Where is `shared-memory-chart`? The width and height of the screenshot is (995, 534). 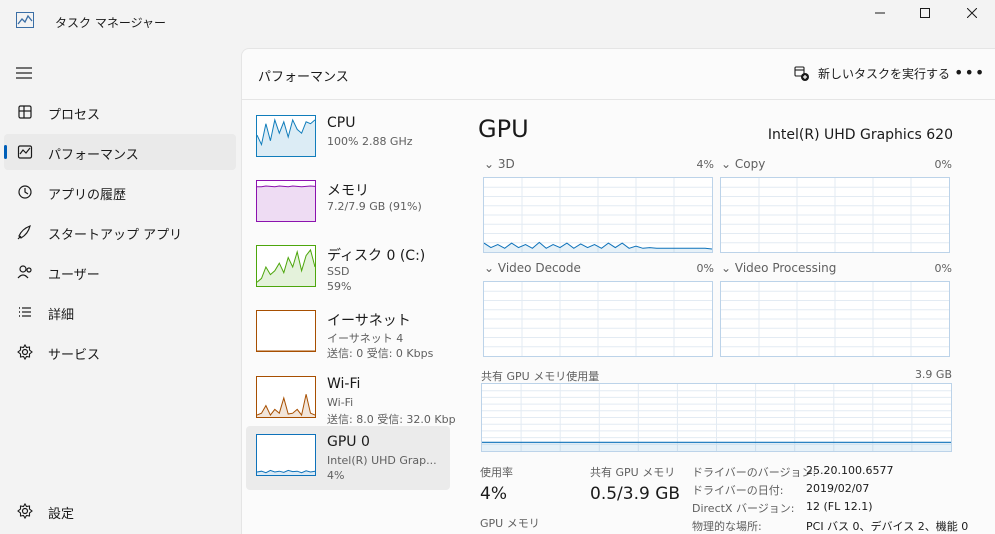
shared-memory-chart is located at coordinates (716, 417).